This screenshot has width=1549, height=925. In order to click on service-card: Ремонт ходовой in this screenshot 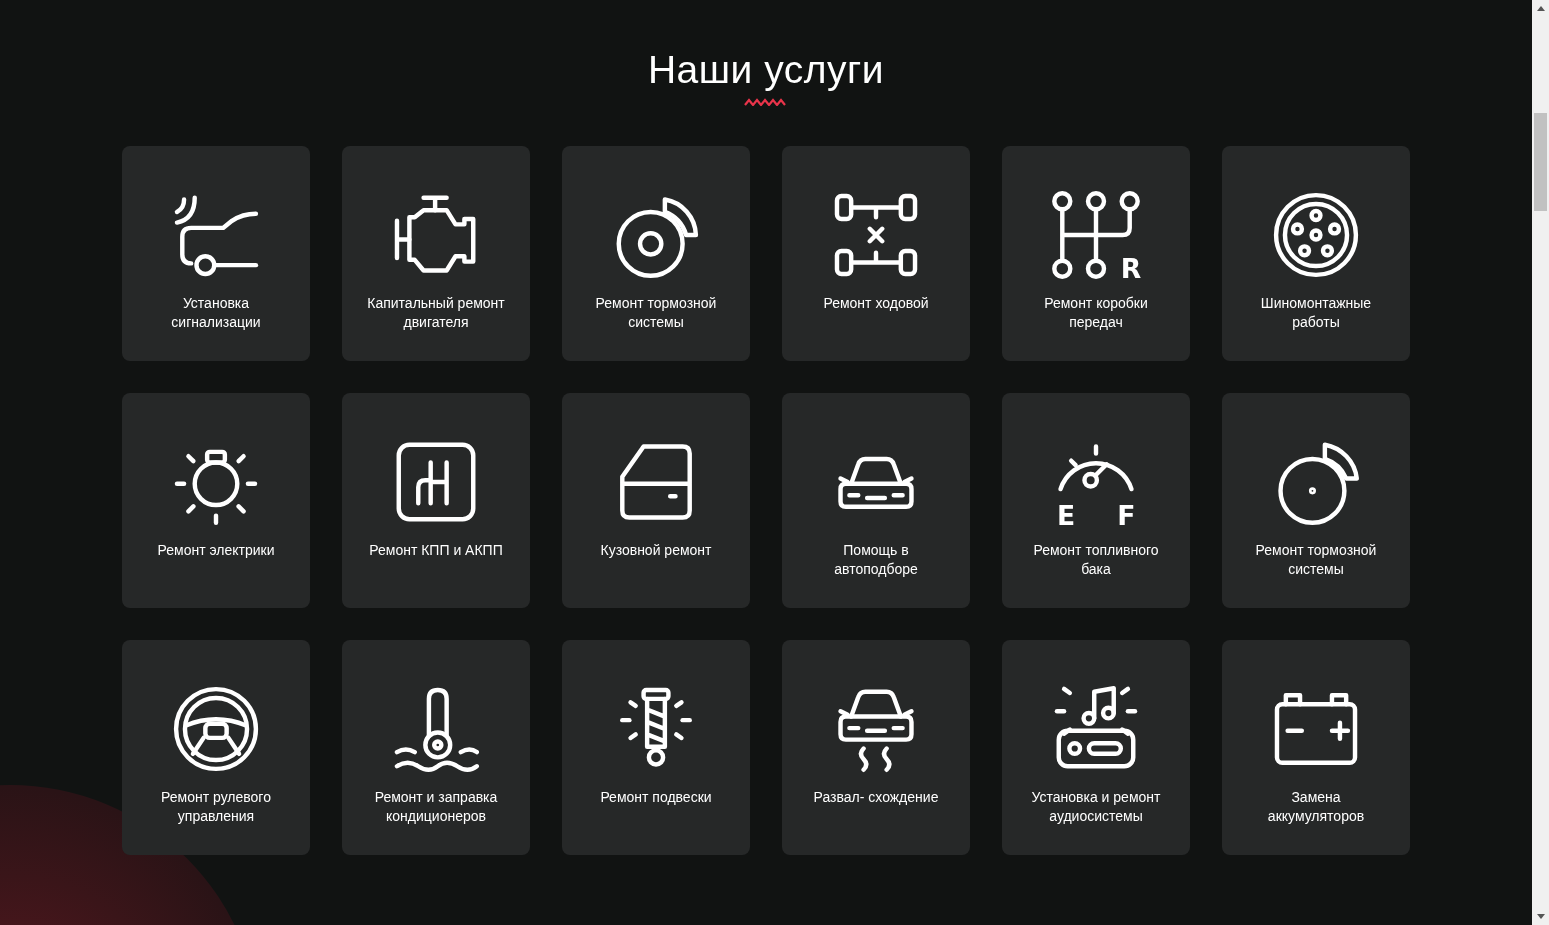, I will do `click(876, 253)`.